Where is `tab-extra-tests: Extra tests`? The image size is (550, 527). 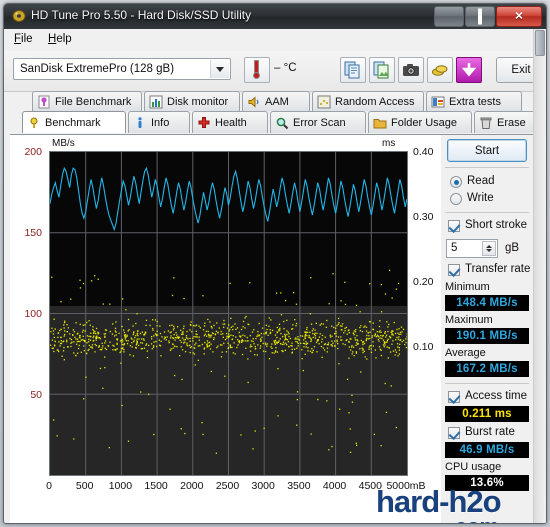
tab-extra-tests: Extra tests is located at coordinates (474, 101).